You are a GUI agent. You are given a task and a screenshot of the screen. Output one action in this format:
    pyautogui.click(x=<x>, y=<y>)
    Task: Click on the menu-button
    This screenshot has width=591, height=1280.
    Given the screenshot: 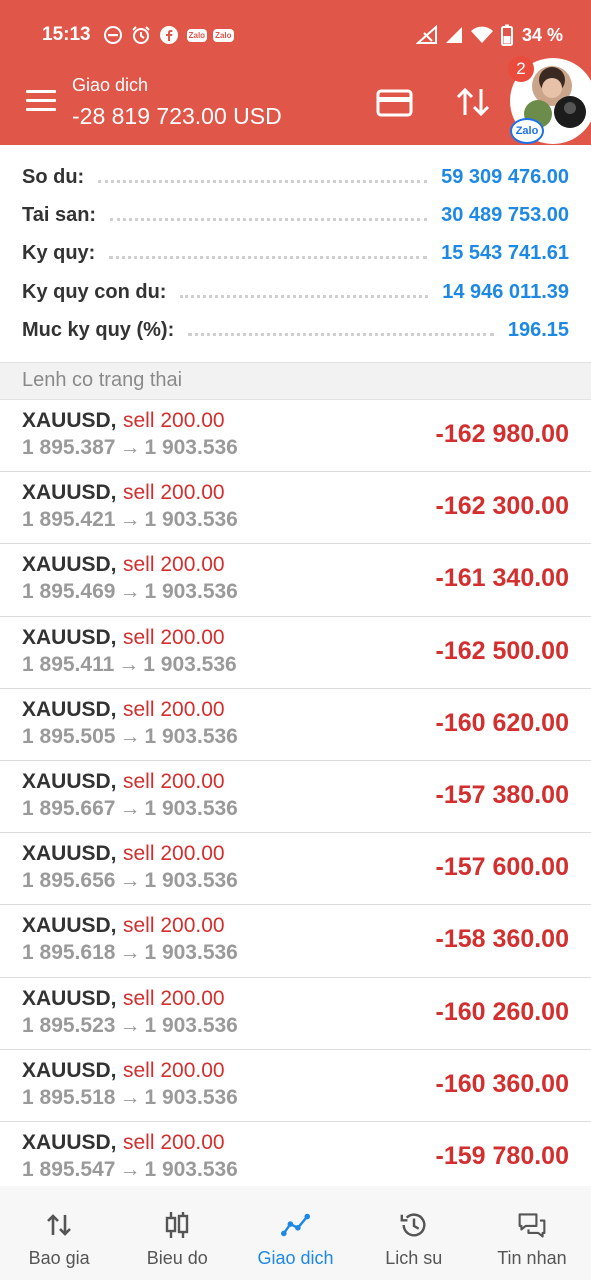 What is the action you would take?
    pyautogui.click(x=42, y=103)
    